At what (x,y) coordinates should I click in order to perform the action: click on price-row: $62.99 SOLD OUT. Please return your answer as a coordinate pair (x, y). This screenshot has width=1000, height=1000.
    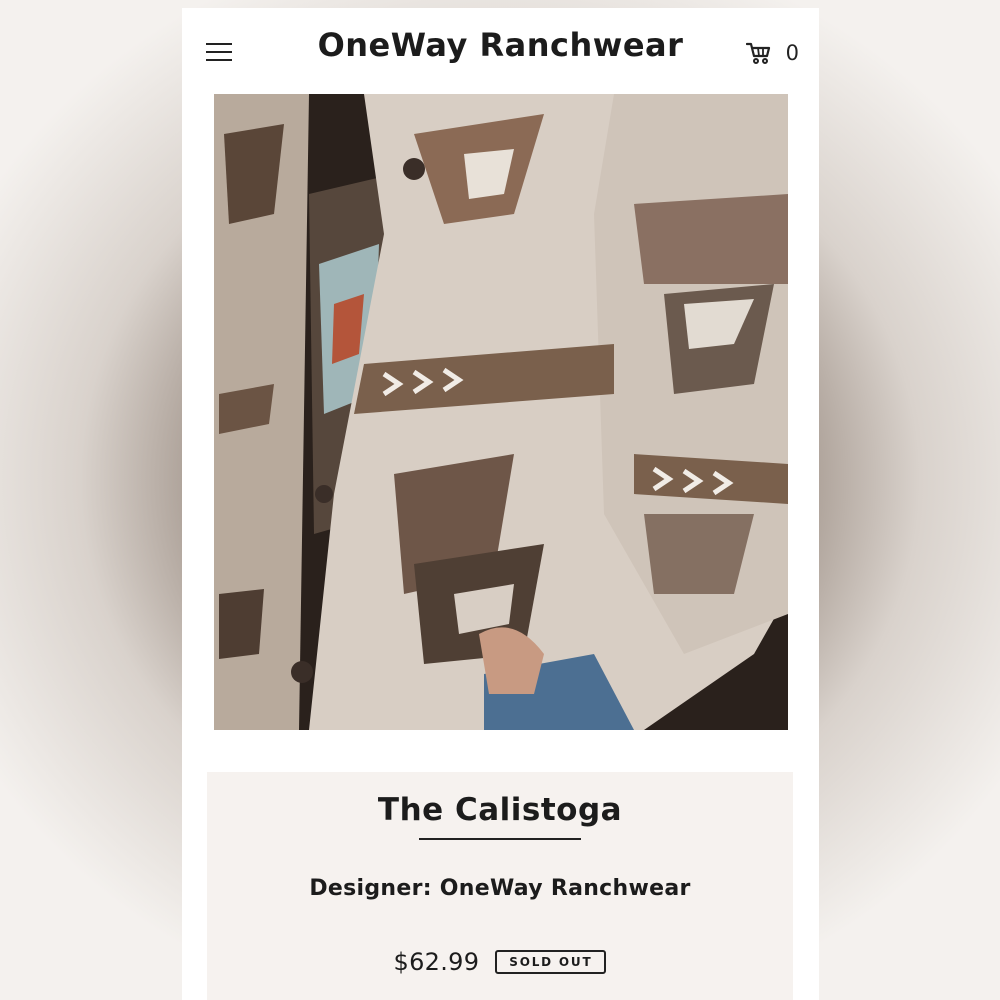
    Looking at the image, I should click on (500, 962).